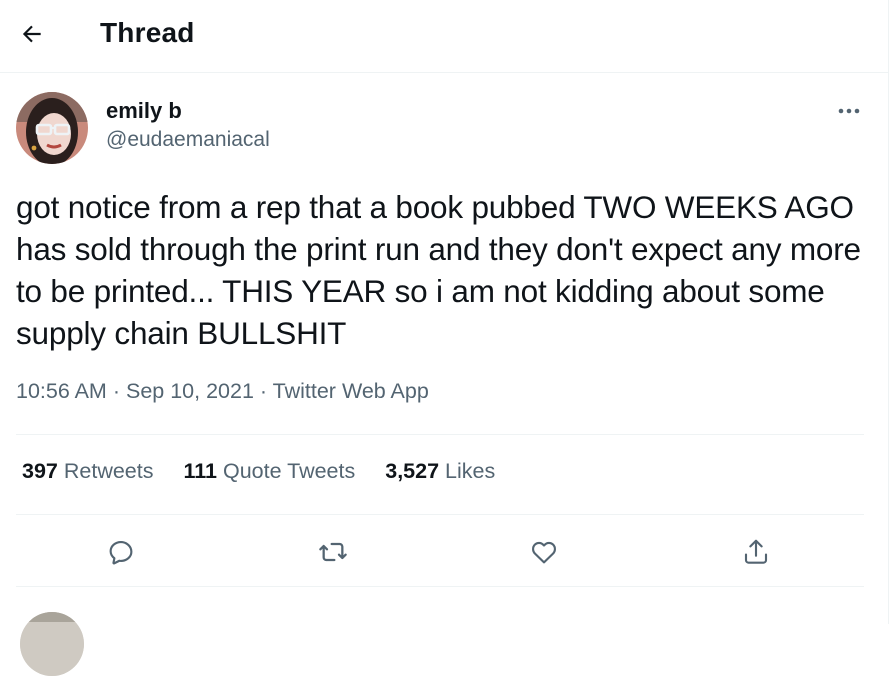  I want to click on next-reply-avatar, so click(52, 644).